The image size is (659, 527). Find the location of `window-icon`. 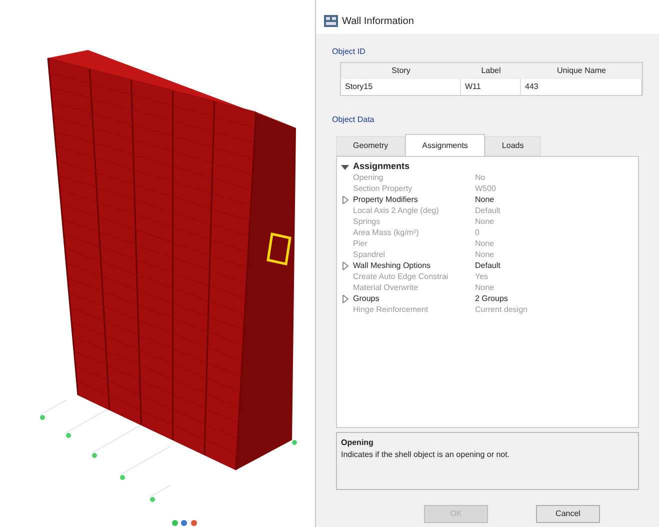

window-icon is located at coordinates (331, 21).